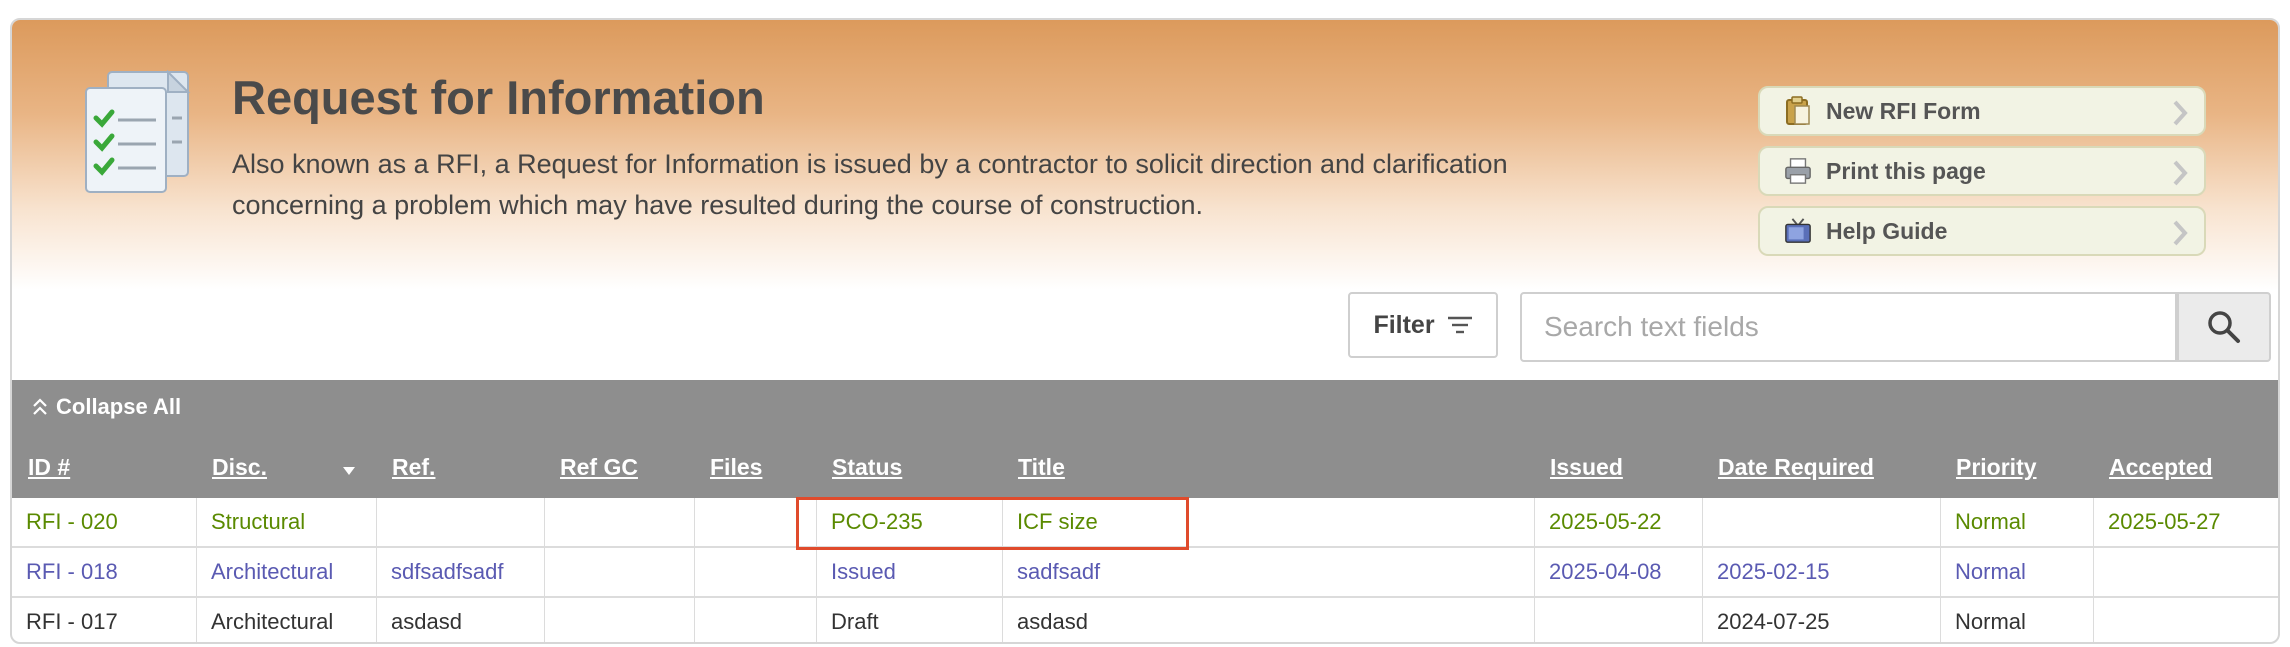 This screenshot has width=2290, height=647. What do you see at coordinates (1268, 620) in the screenshot?
I see `cell-title: asdasd` at bounding box center [1268, 620].